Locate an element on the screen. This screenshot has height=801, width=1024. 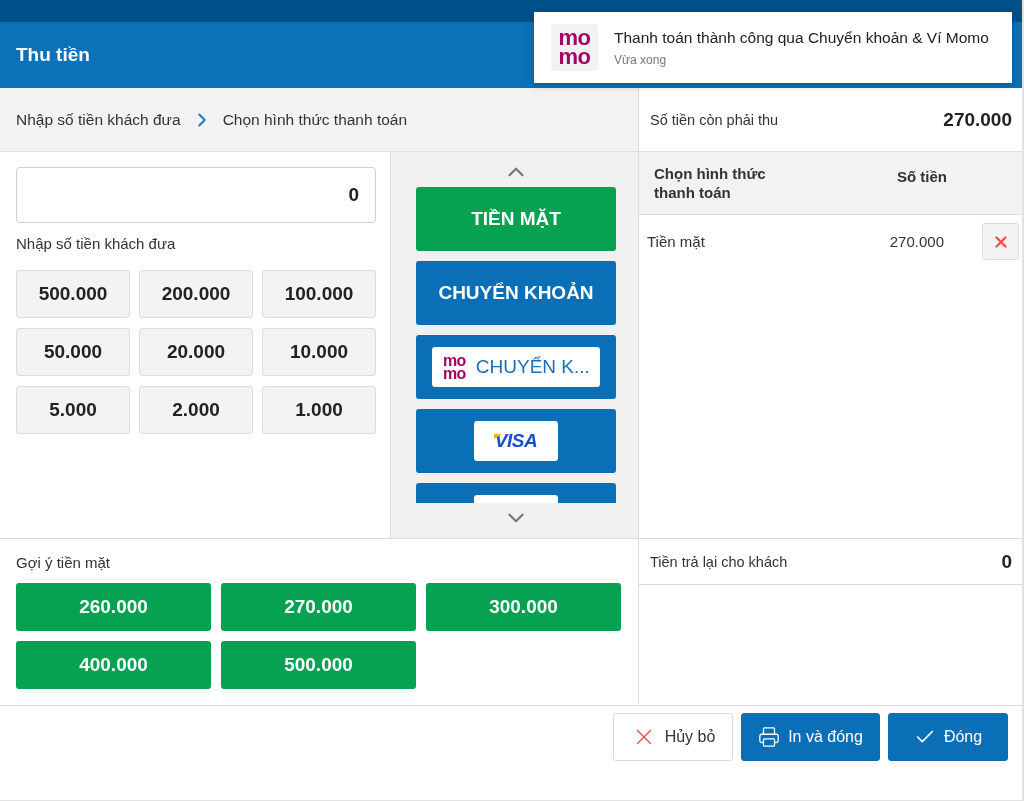
column-header: Số tiền is located at coordinates (922, 176).